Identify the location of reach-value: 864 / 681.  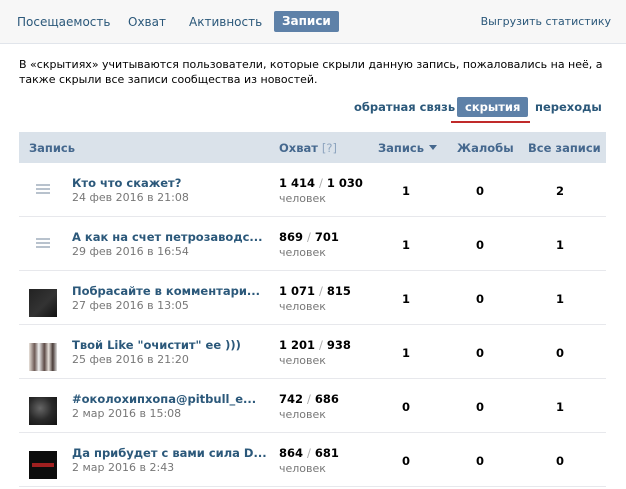
(309, 453).